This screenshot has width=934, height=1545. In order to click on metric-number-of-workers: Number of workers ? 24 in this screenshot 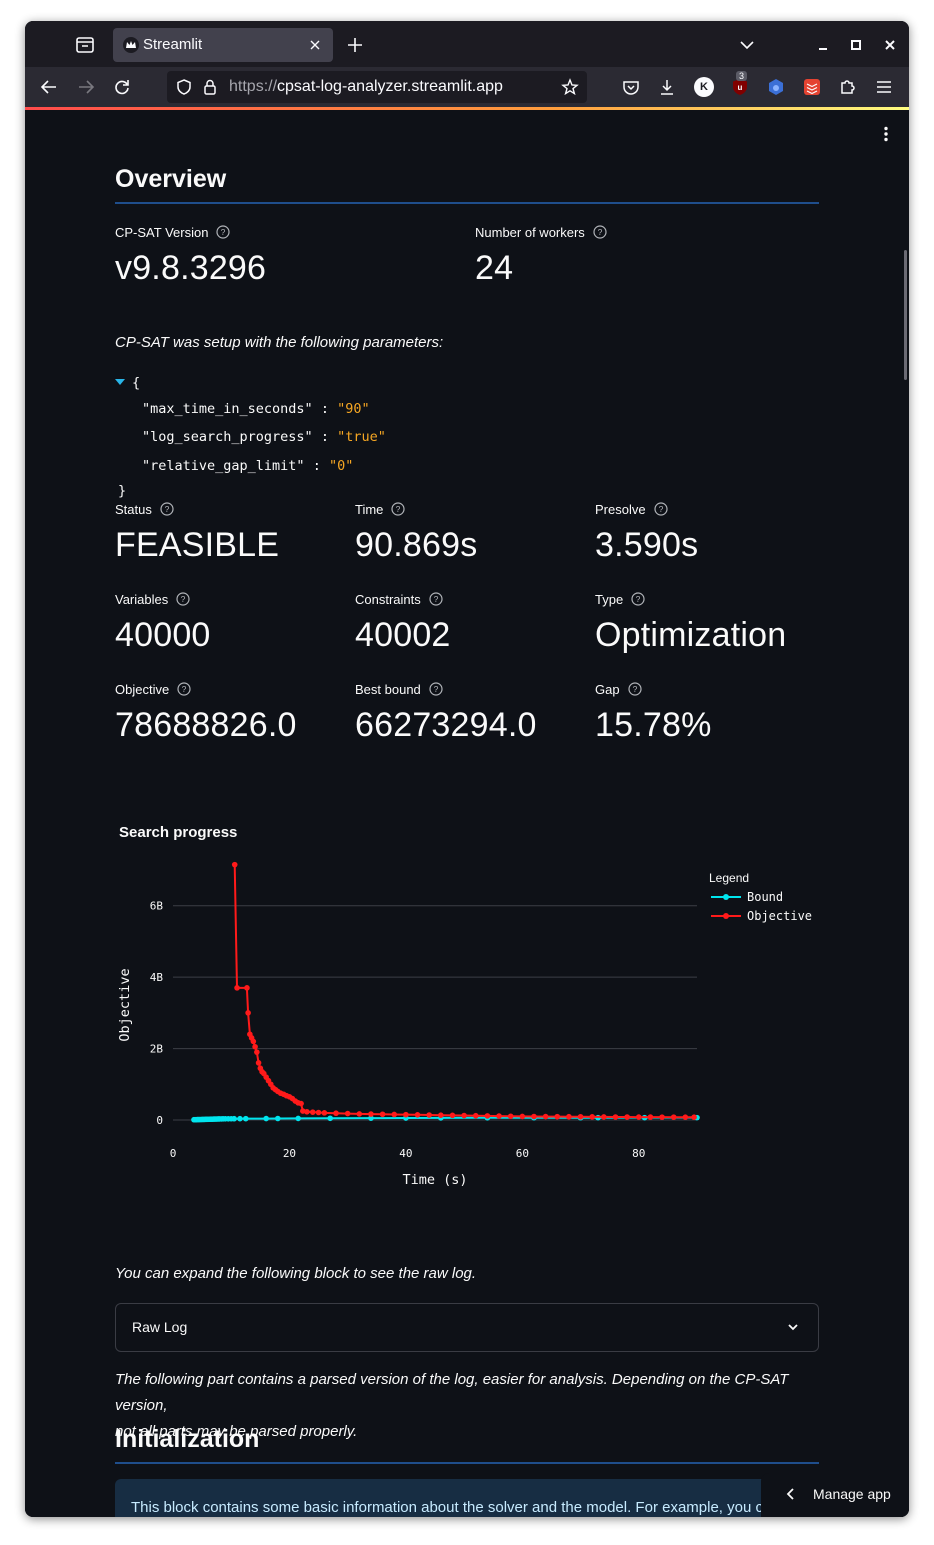, I will do `click(541, 255)`.